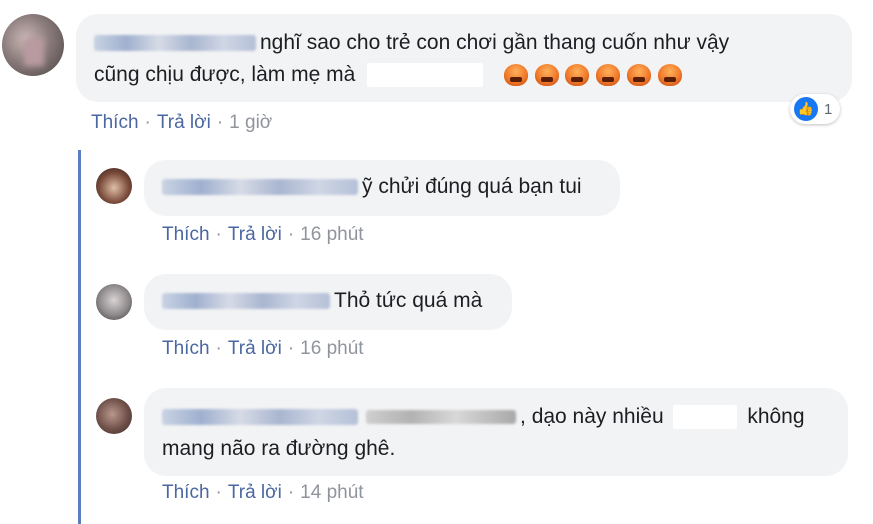 The width and height of the screenshot is (873, 524). I want to click on reply-text-line2: mang não ra đường ghê., so click(279, 448).